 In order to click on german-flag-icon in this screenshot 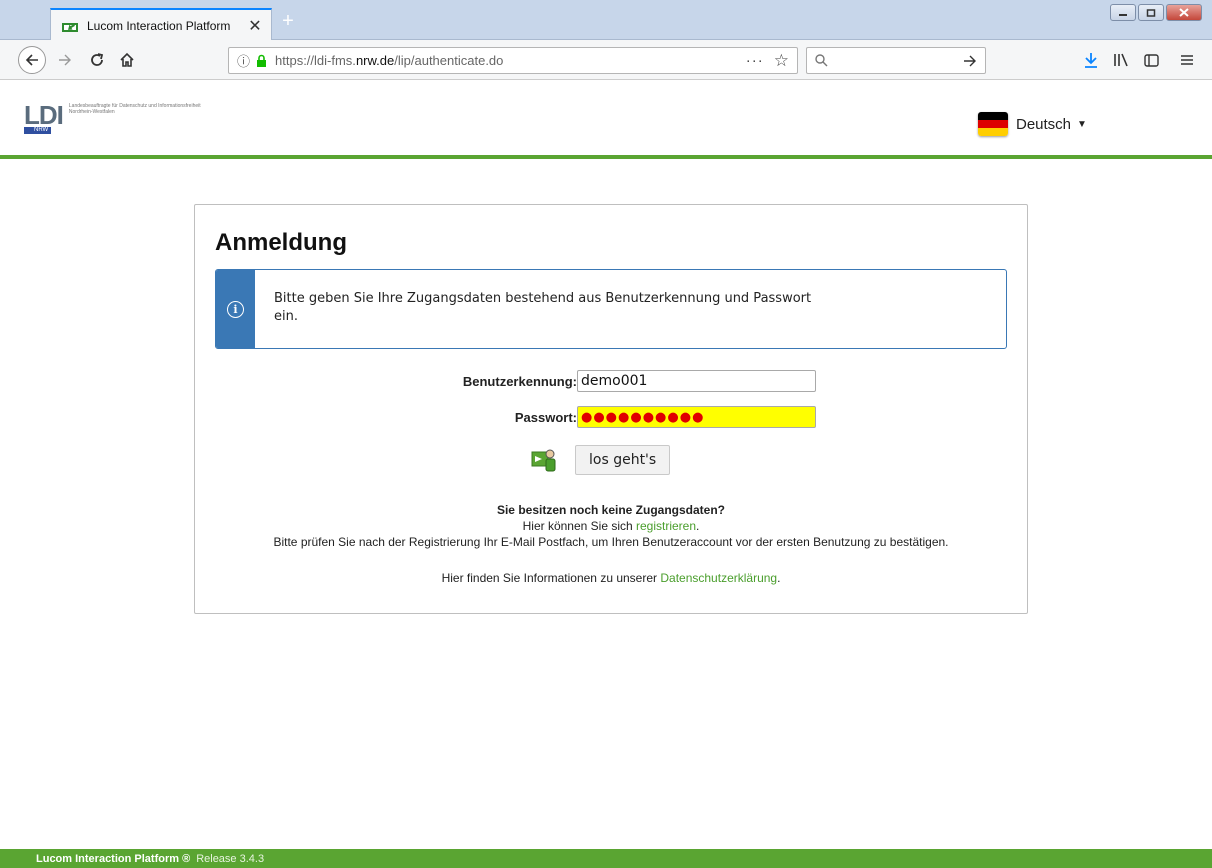, I will do `click(993, 124)`.